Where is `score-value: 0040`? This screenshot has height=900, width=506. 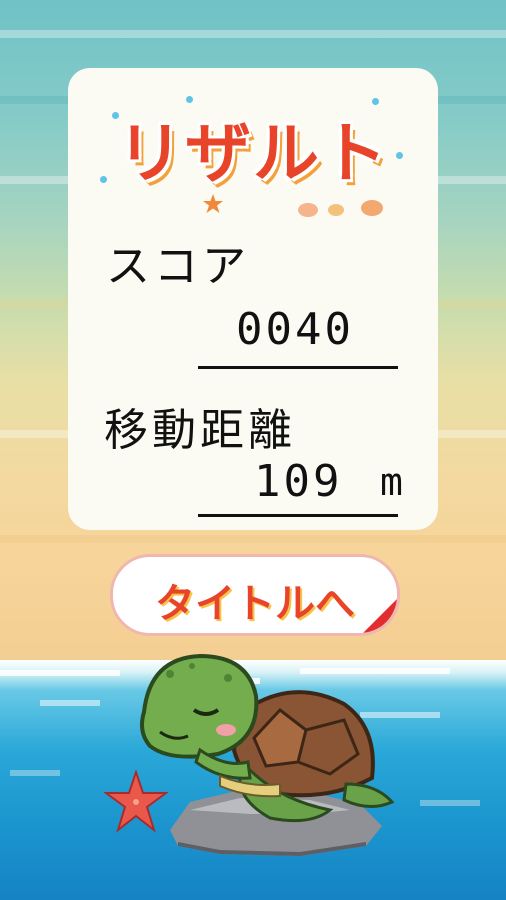 score-value: 0040 is located at coordinates (295, 329).